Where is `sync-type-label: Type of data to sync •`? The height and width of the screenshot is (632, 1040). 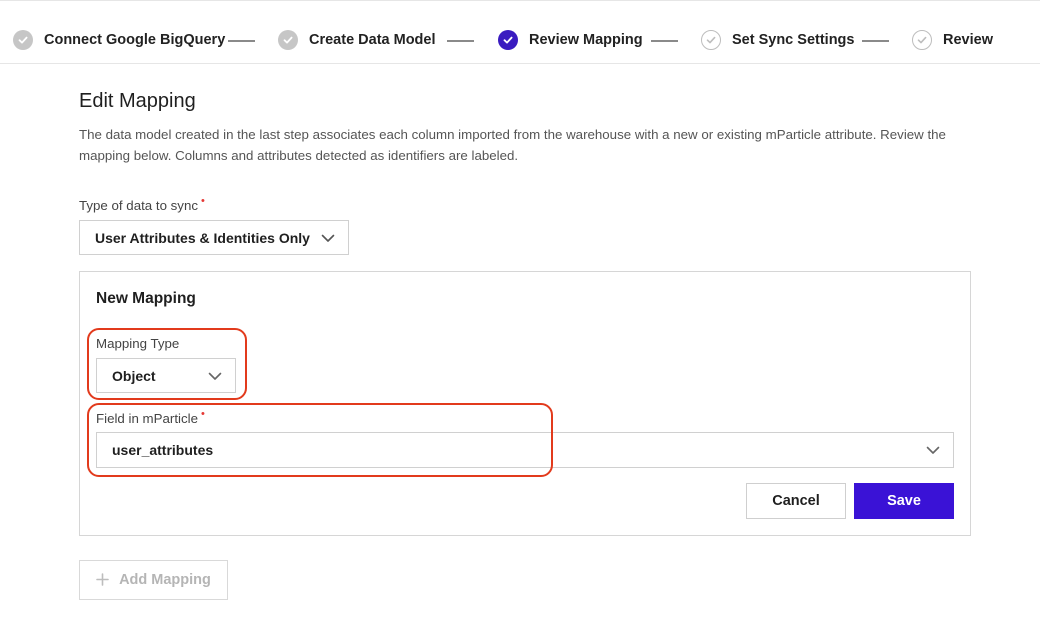
sync-type-label: Type of data to sync • is located at coordinates (142, 204).